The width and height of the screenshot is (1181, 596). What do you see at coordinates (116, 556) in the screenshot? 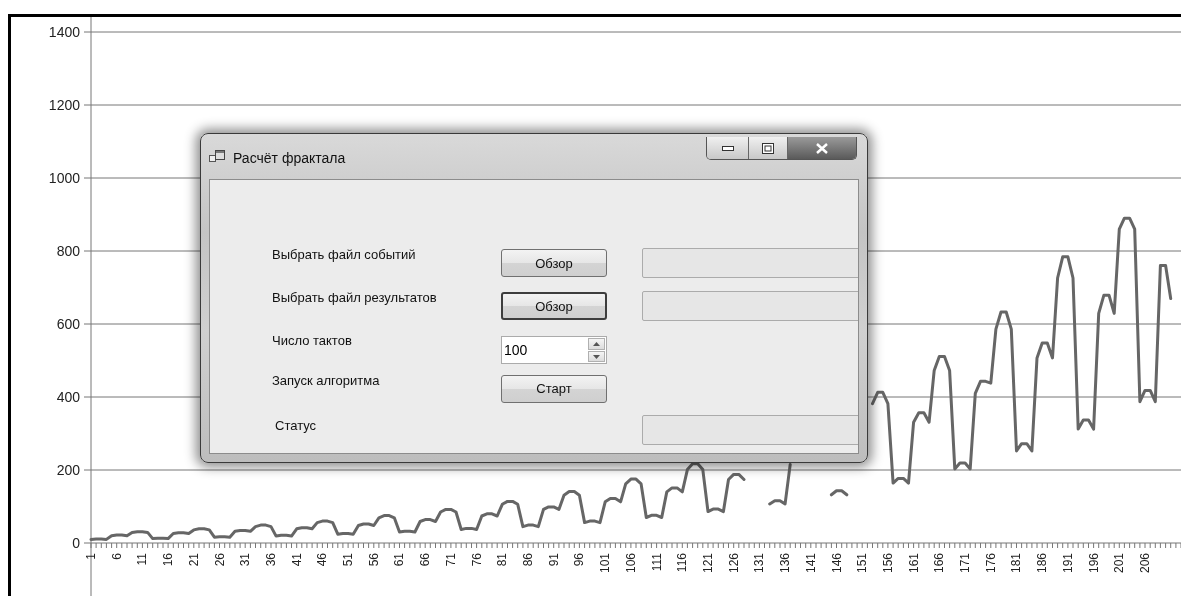
I see `x-tick-label: 6` at bounding box center [116, 556].